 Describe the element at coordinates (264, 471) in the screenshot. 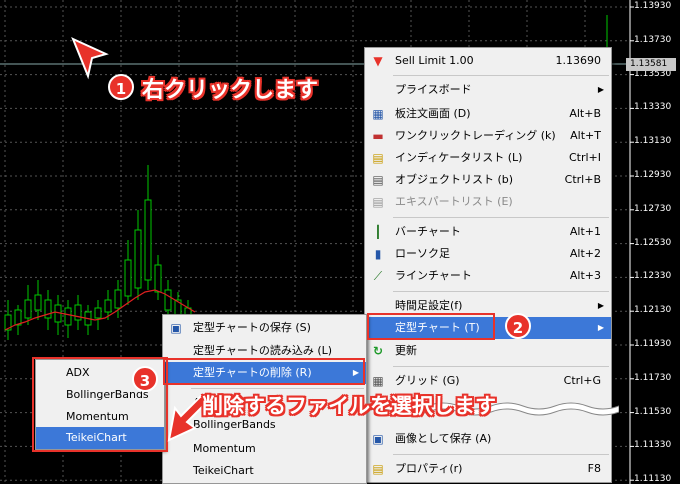

I see `template-teikeichart-item: TeikeiChart` at that location.